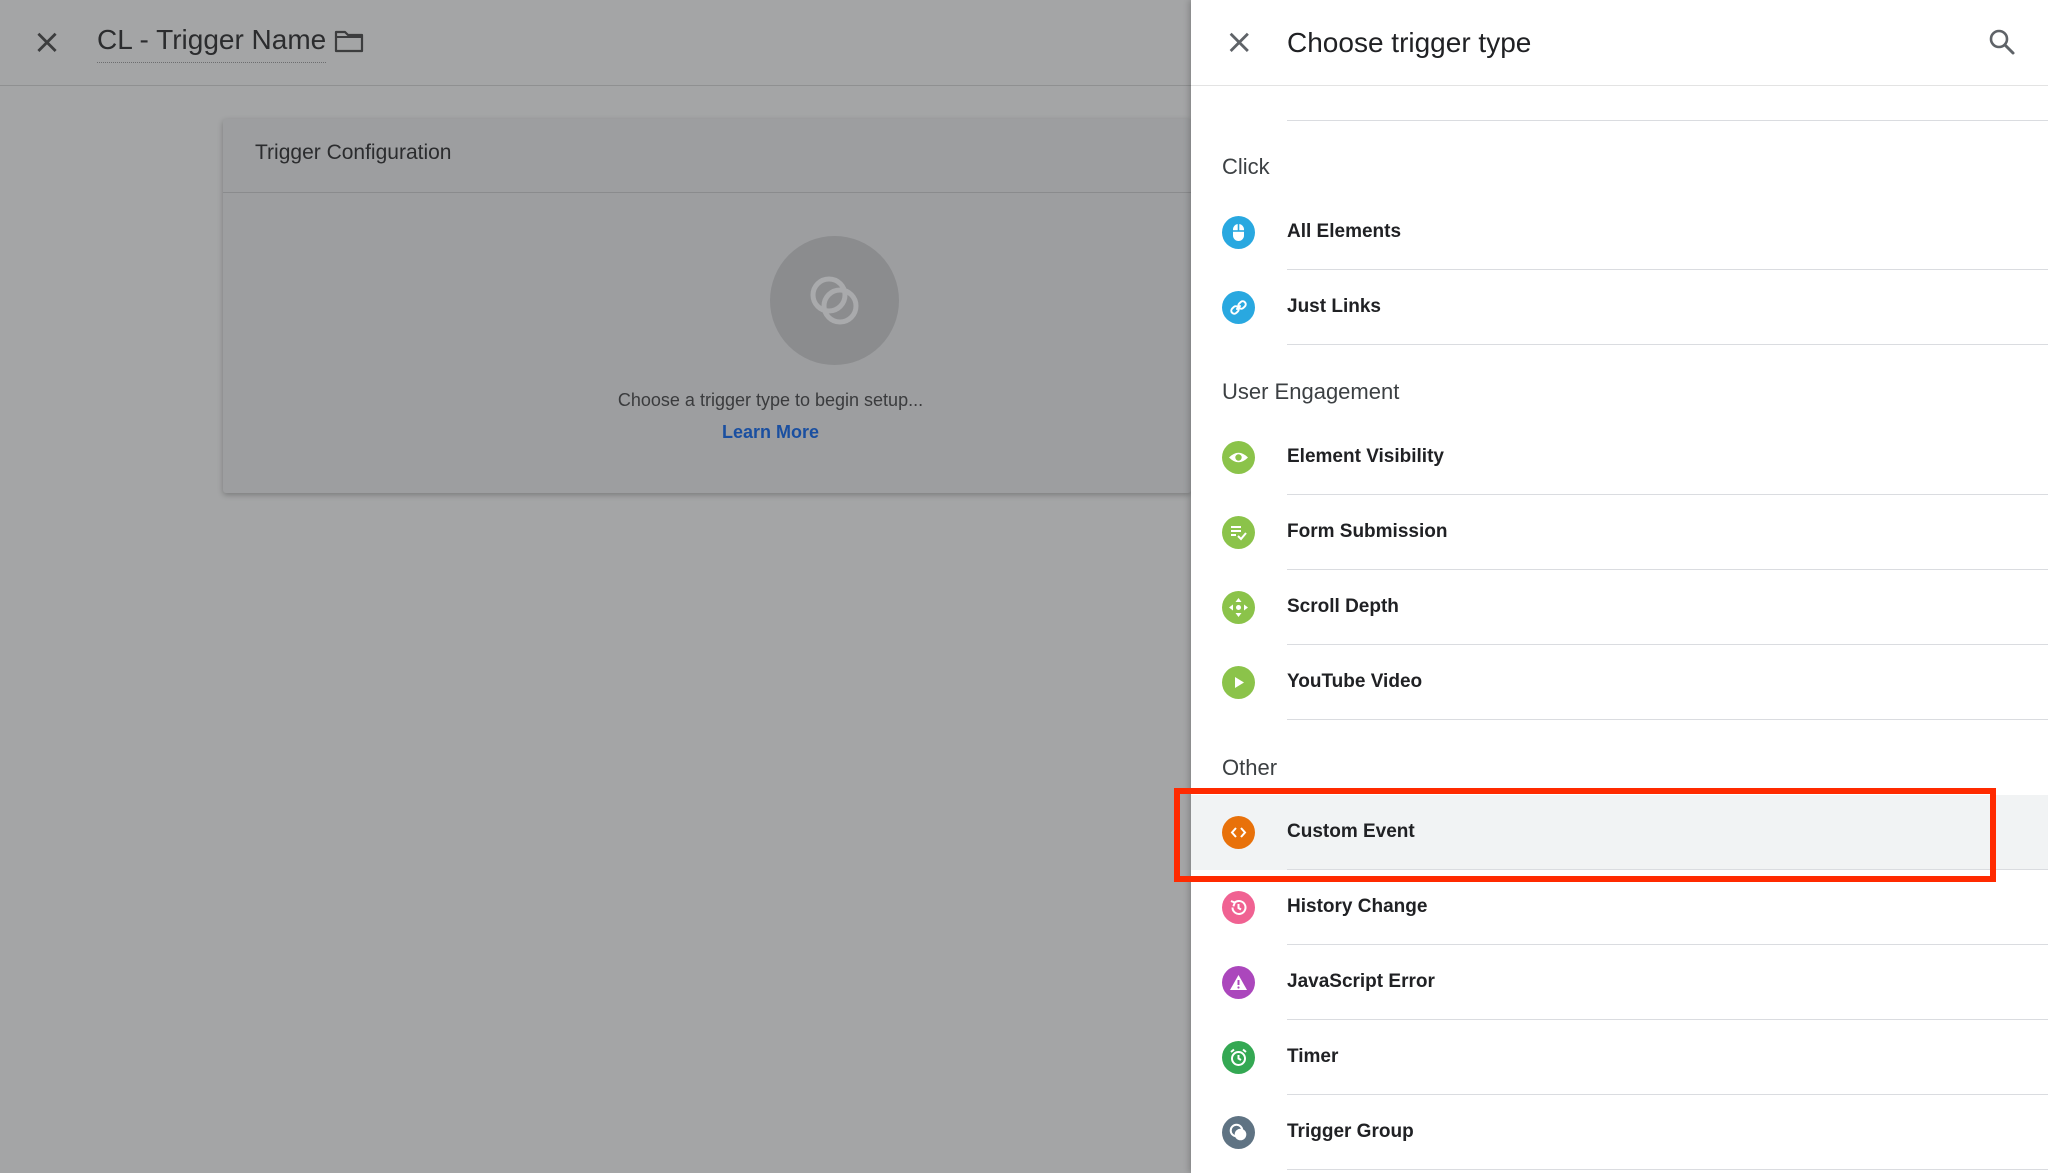 This screenshot has width=2048, height=1173. What do you see at coordinates (1238, 682) in the screenshot?
I see `play-icon` at bounding box center [1238, 682].